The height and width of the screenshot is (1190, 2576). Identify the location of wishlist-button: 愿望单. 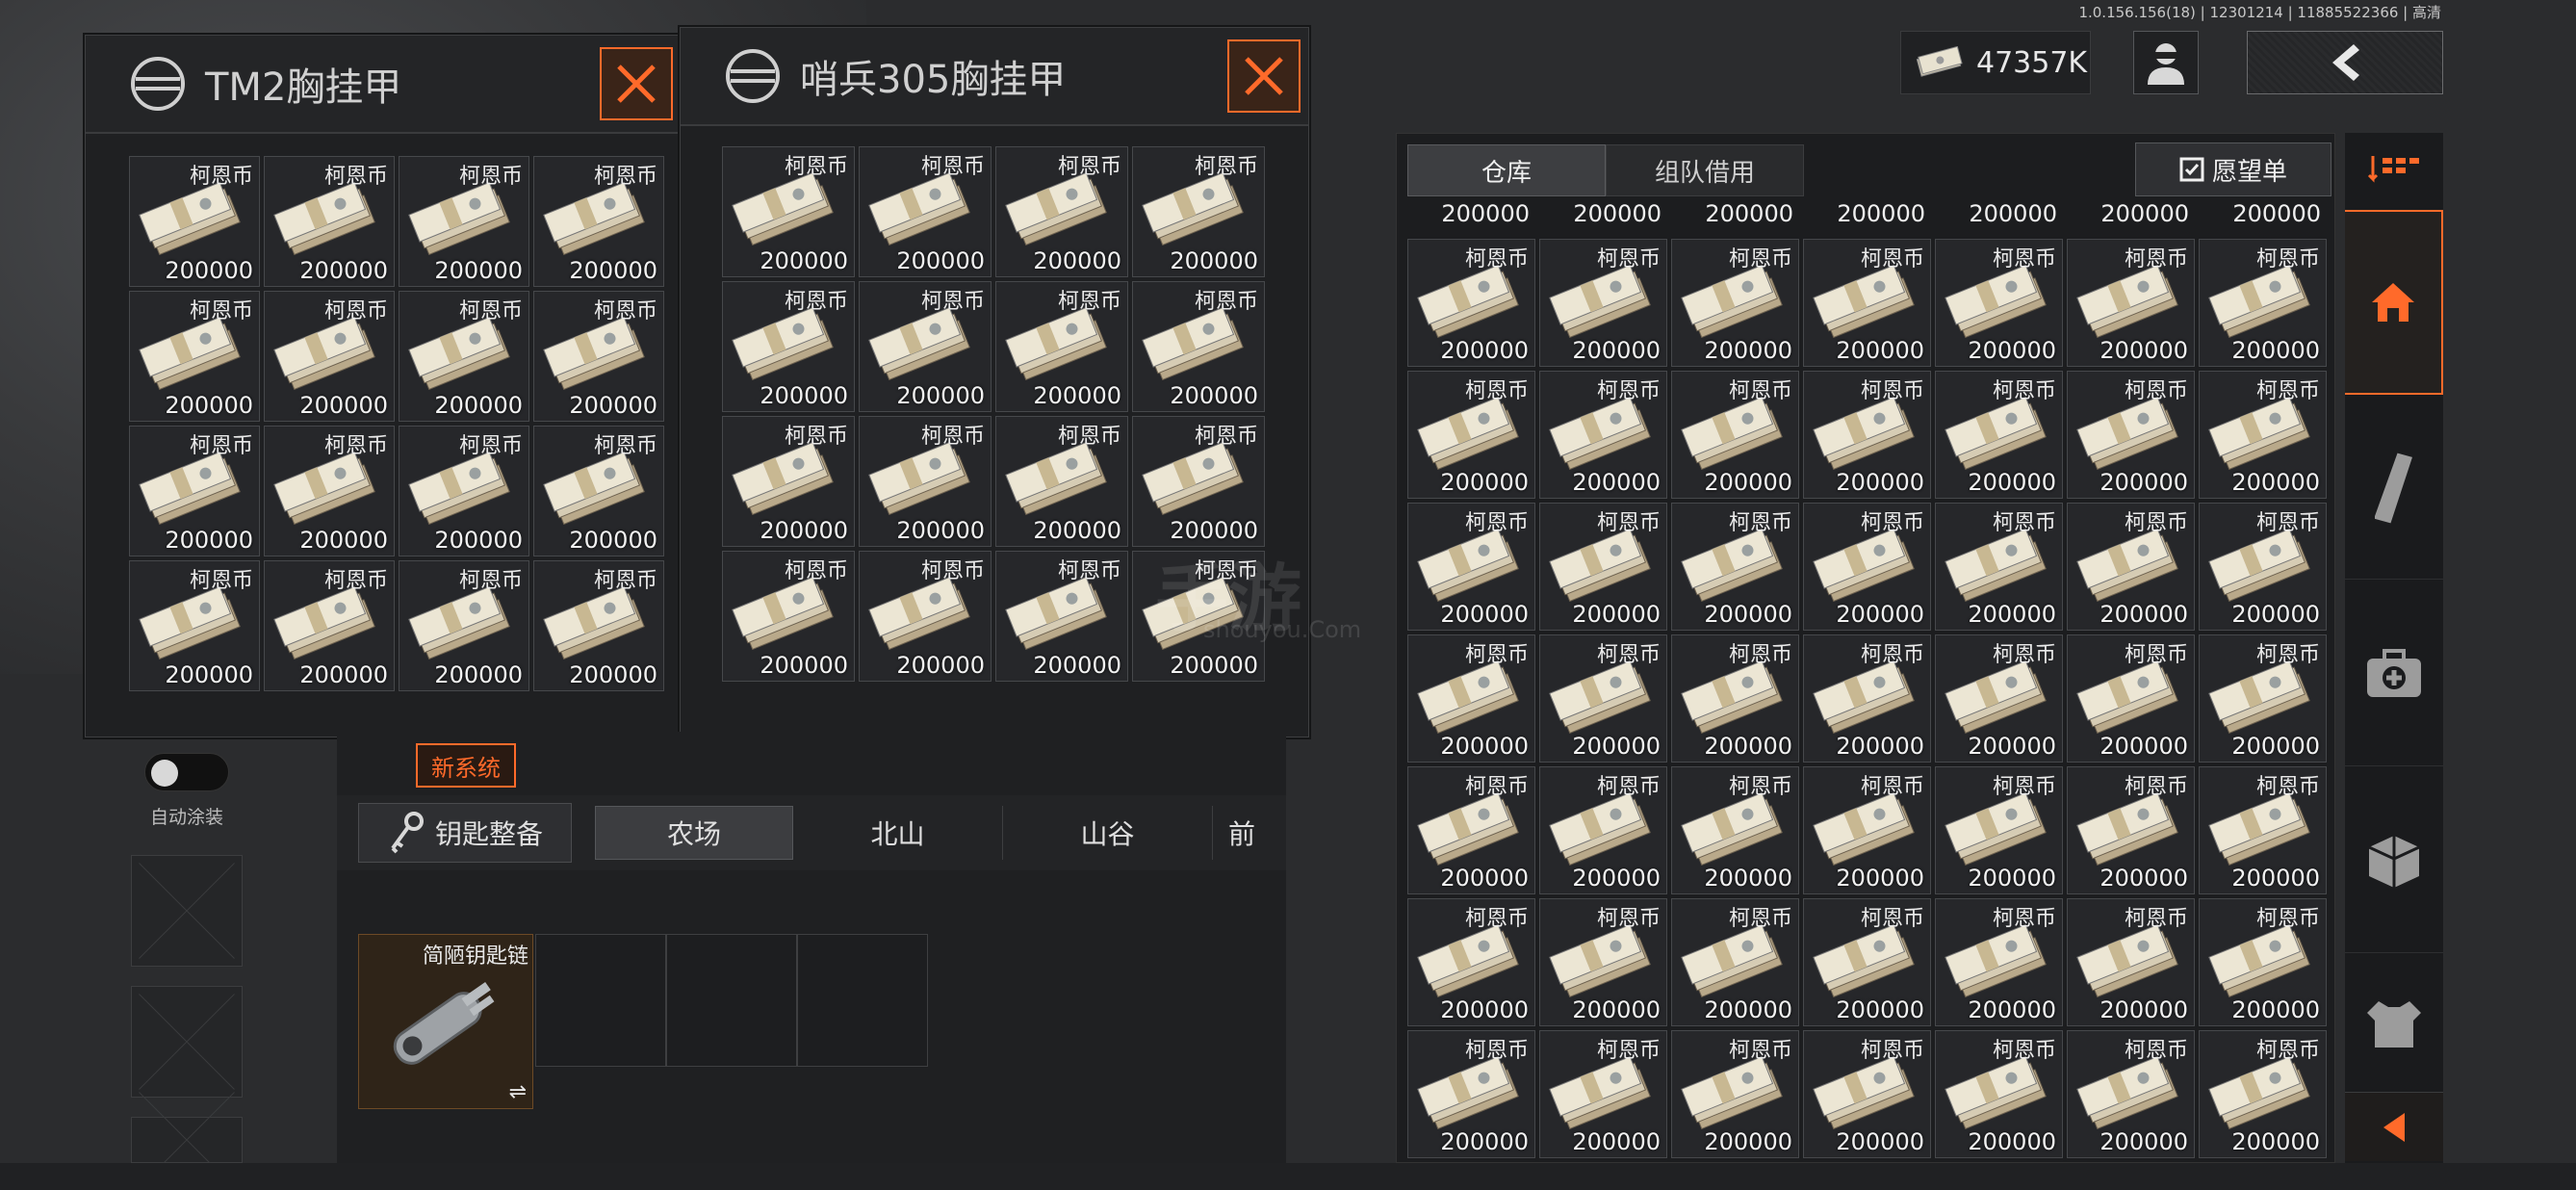
(2233, 169).